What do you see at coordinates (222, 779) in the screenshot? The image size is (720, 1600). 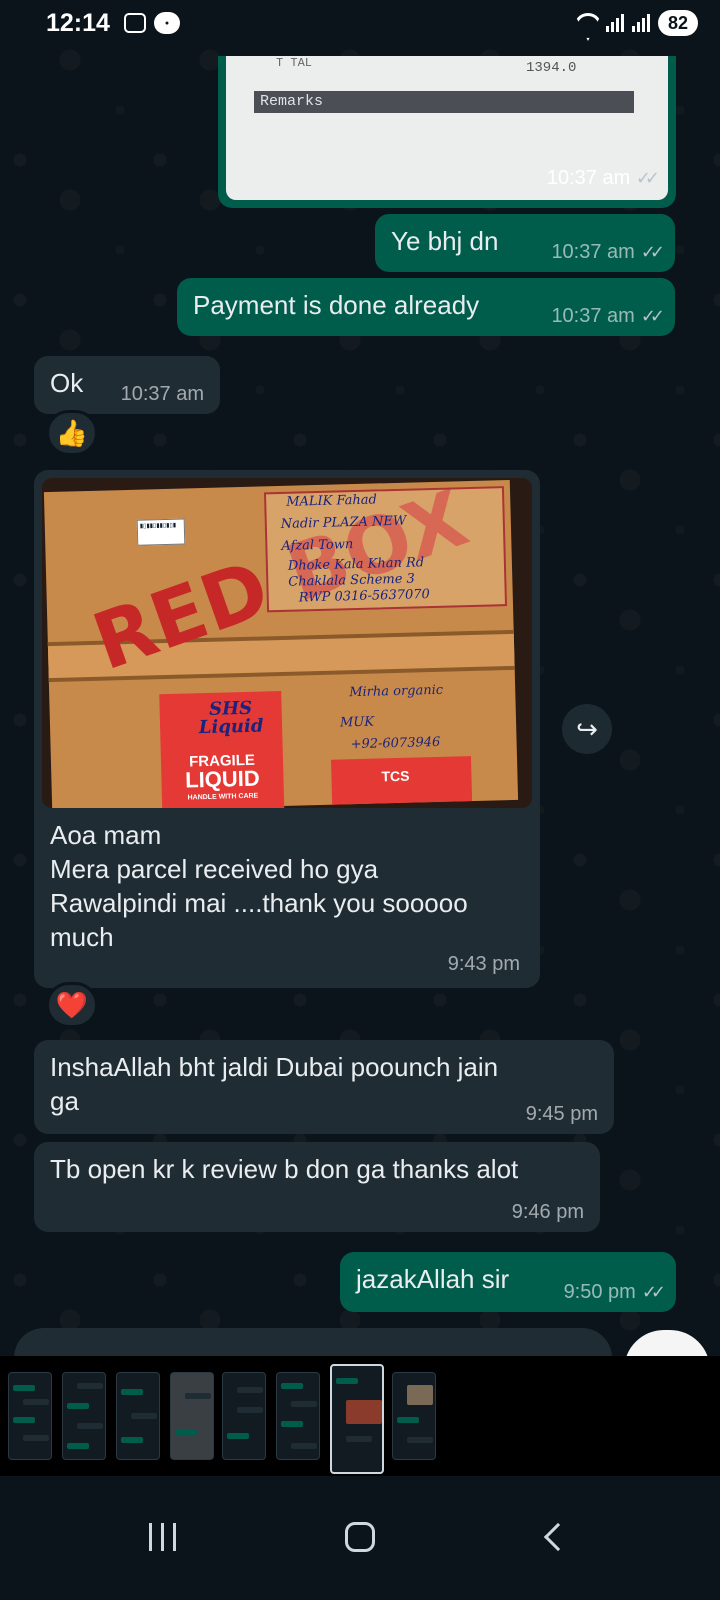 I see `liquid-text: LIQUID` at bounding box center [222, 779].